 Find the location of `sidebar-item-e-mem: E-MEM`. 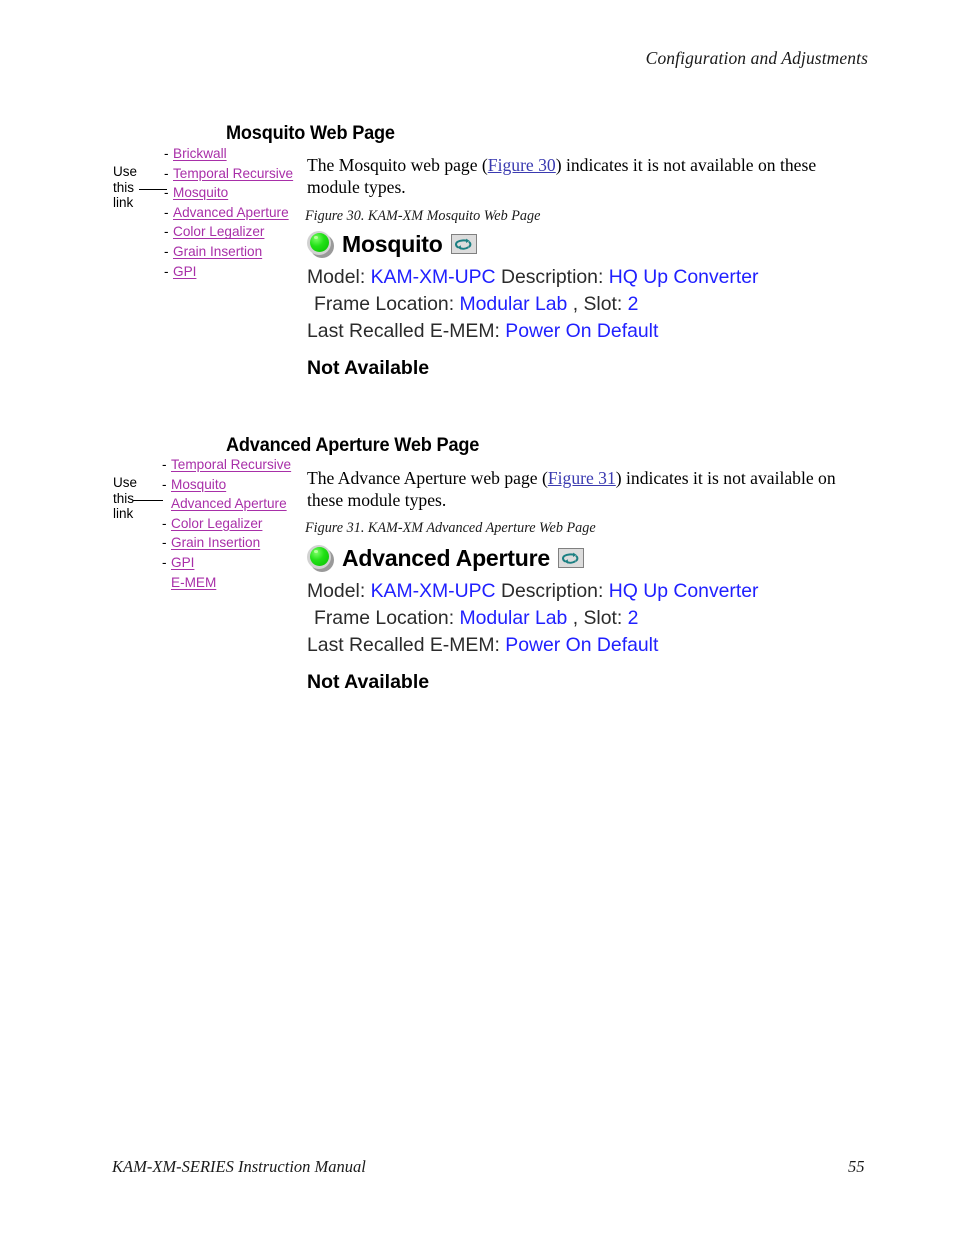

sidebar-item-e-mem: E-MEM is located at coordinates (193, 582).